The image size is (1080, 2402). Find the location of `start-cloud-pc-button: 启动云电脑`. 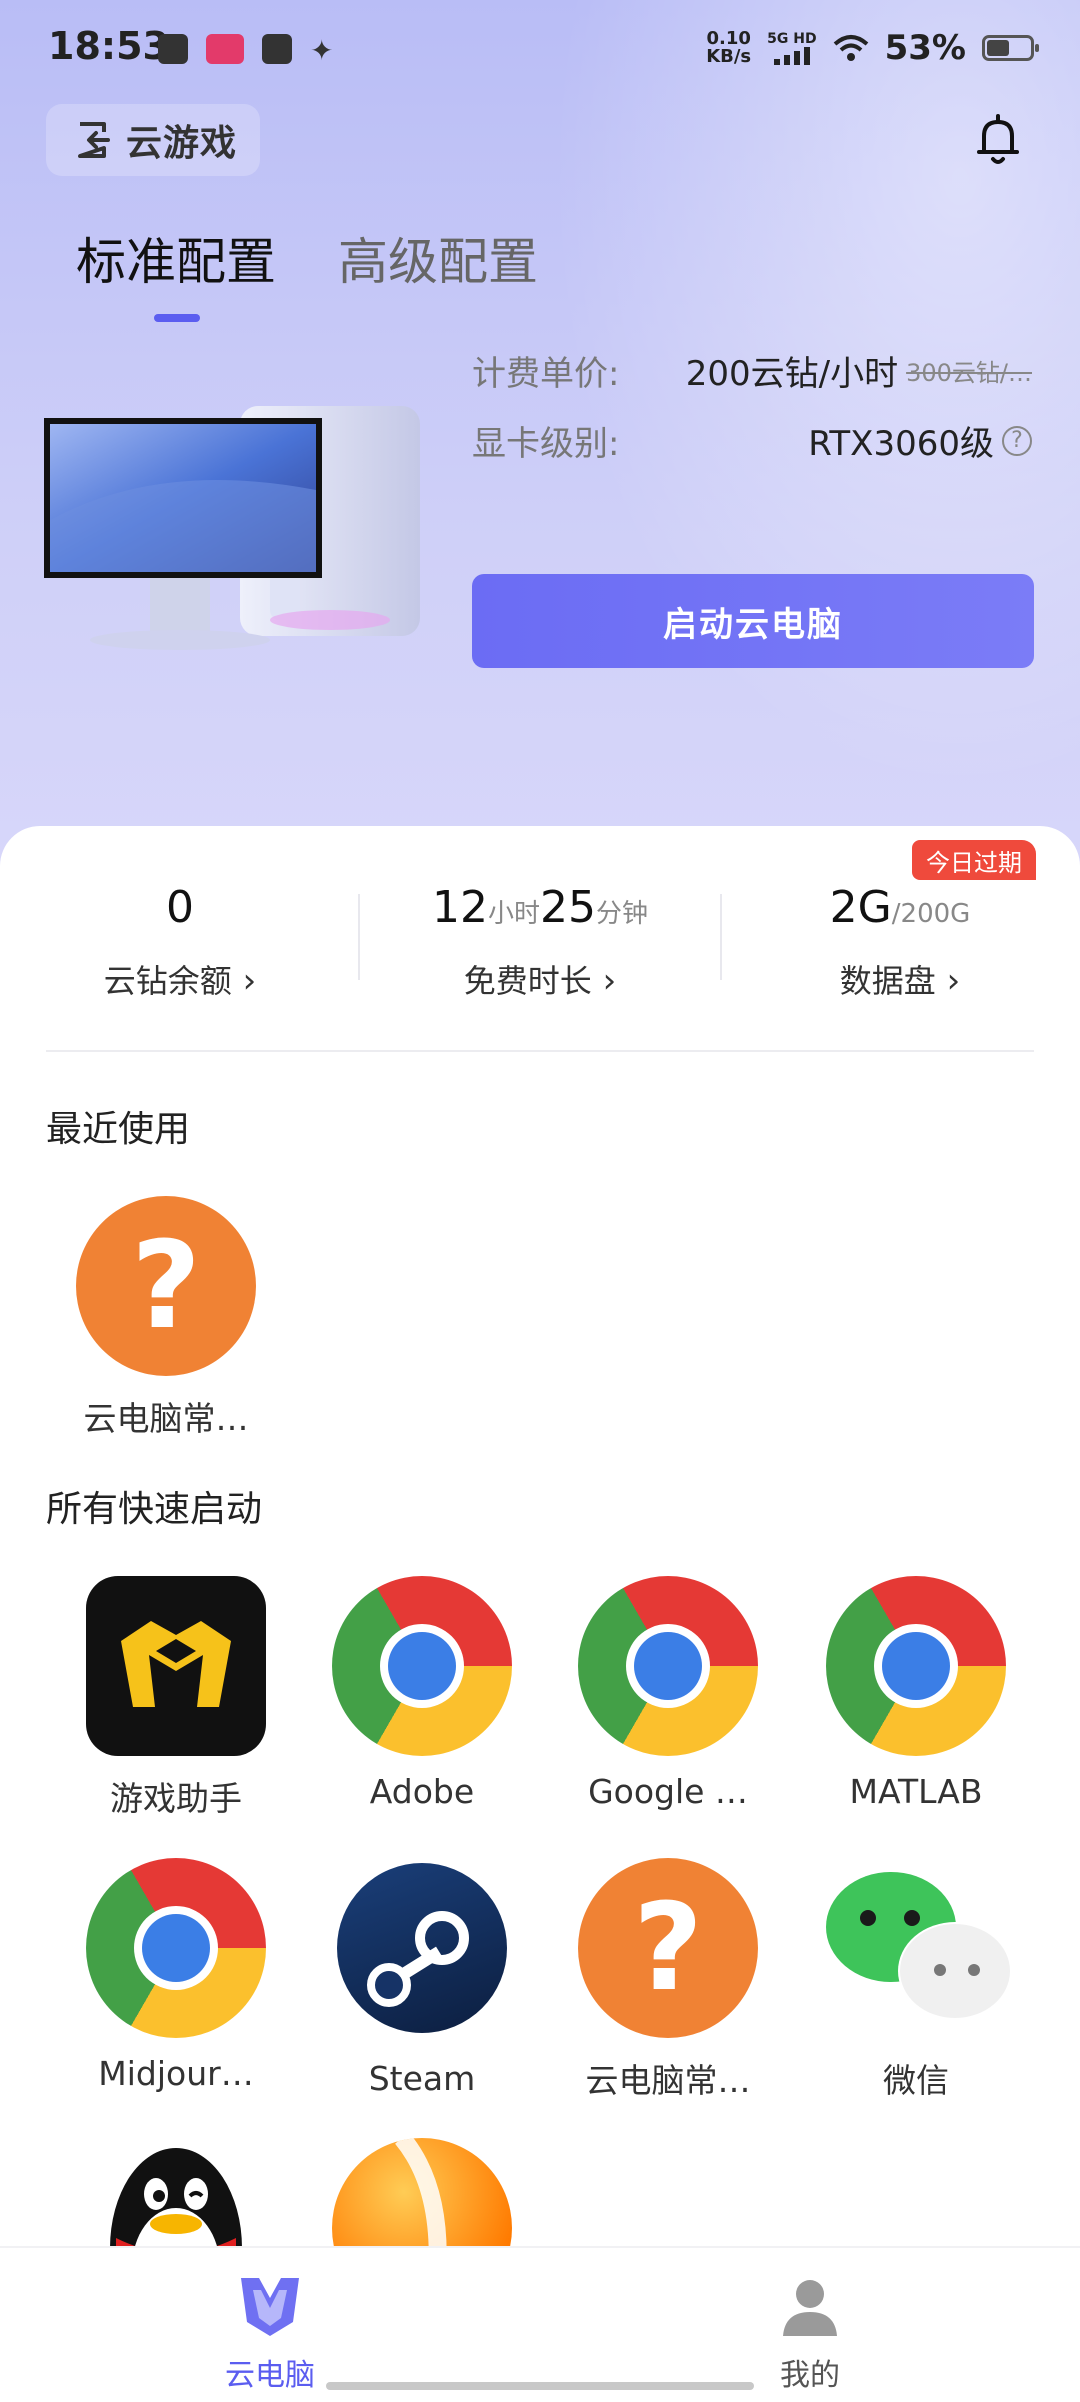

start-cloud-pc-button: 启动云电脑 is located at coordinates (753, 621).